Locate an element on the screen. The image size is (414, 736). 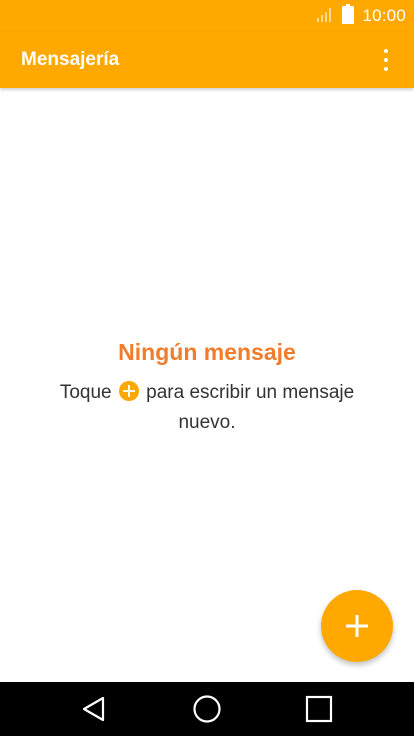
recents-button is located at coordinates (319, 709).